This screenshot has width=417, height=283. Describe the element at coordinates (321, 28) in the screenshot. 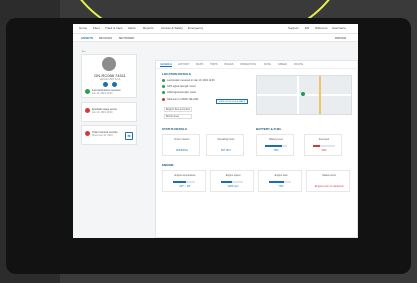

I see `nav-item-welcome: Welcome` at that location.